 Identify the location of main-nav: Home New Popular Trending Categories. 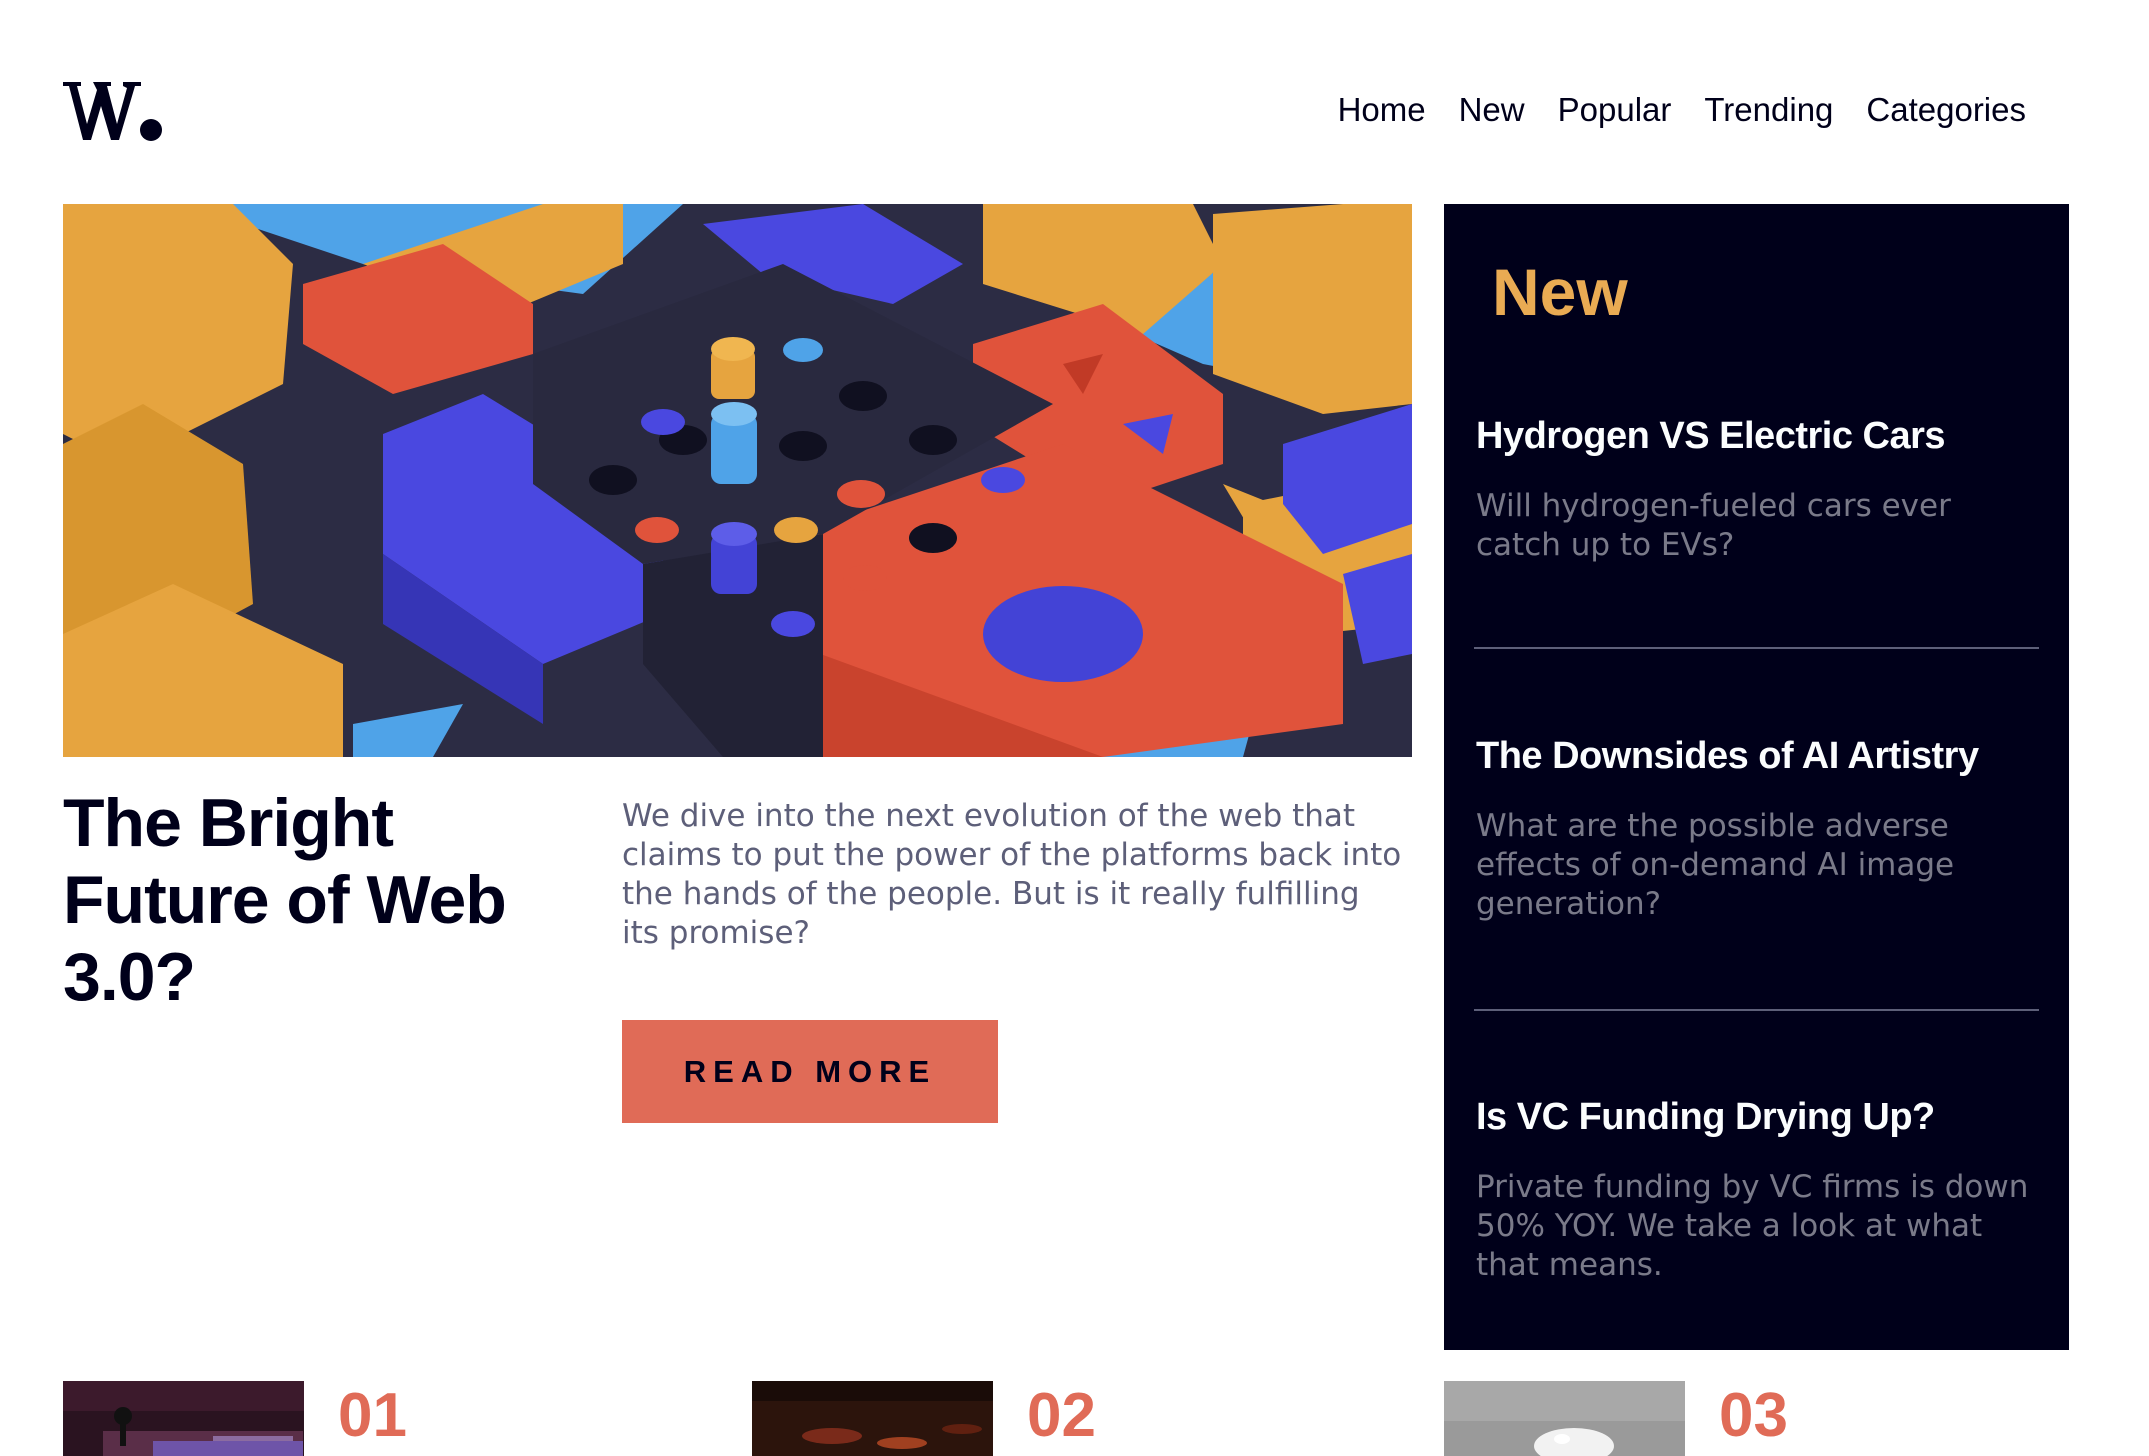
(1682, 110).